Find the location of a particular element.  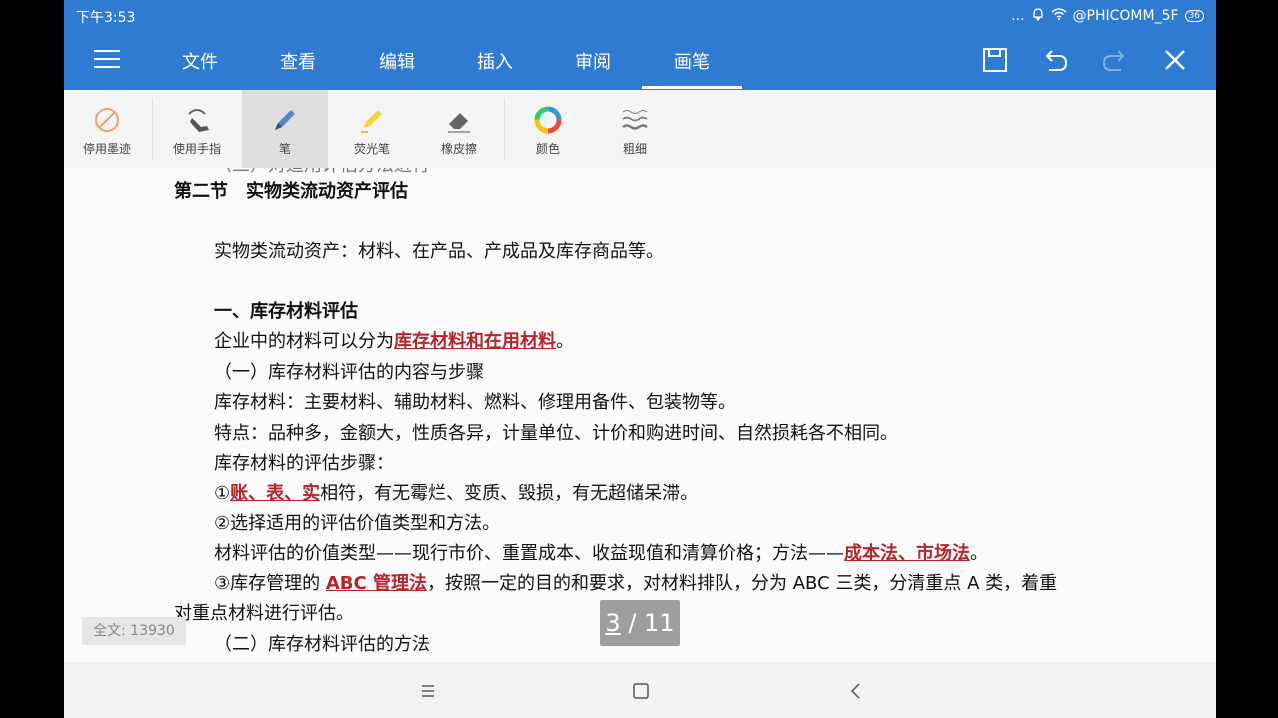

cut-off-line: （三）对适用评估方法进行 is located at coordinates (322, 173).